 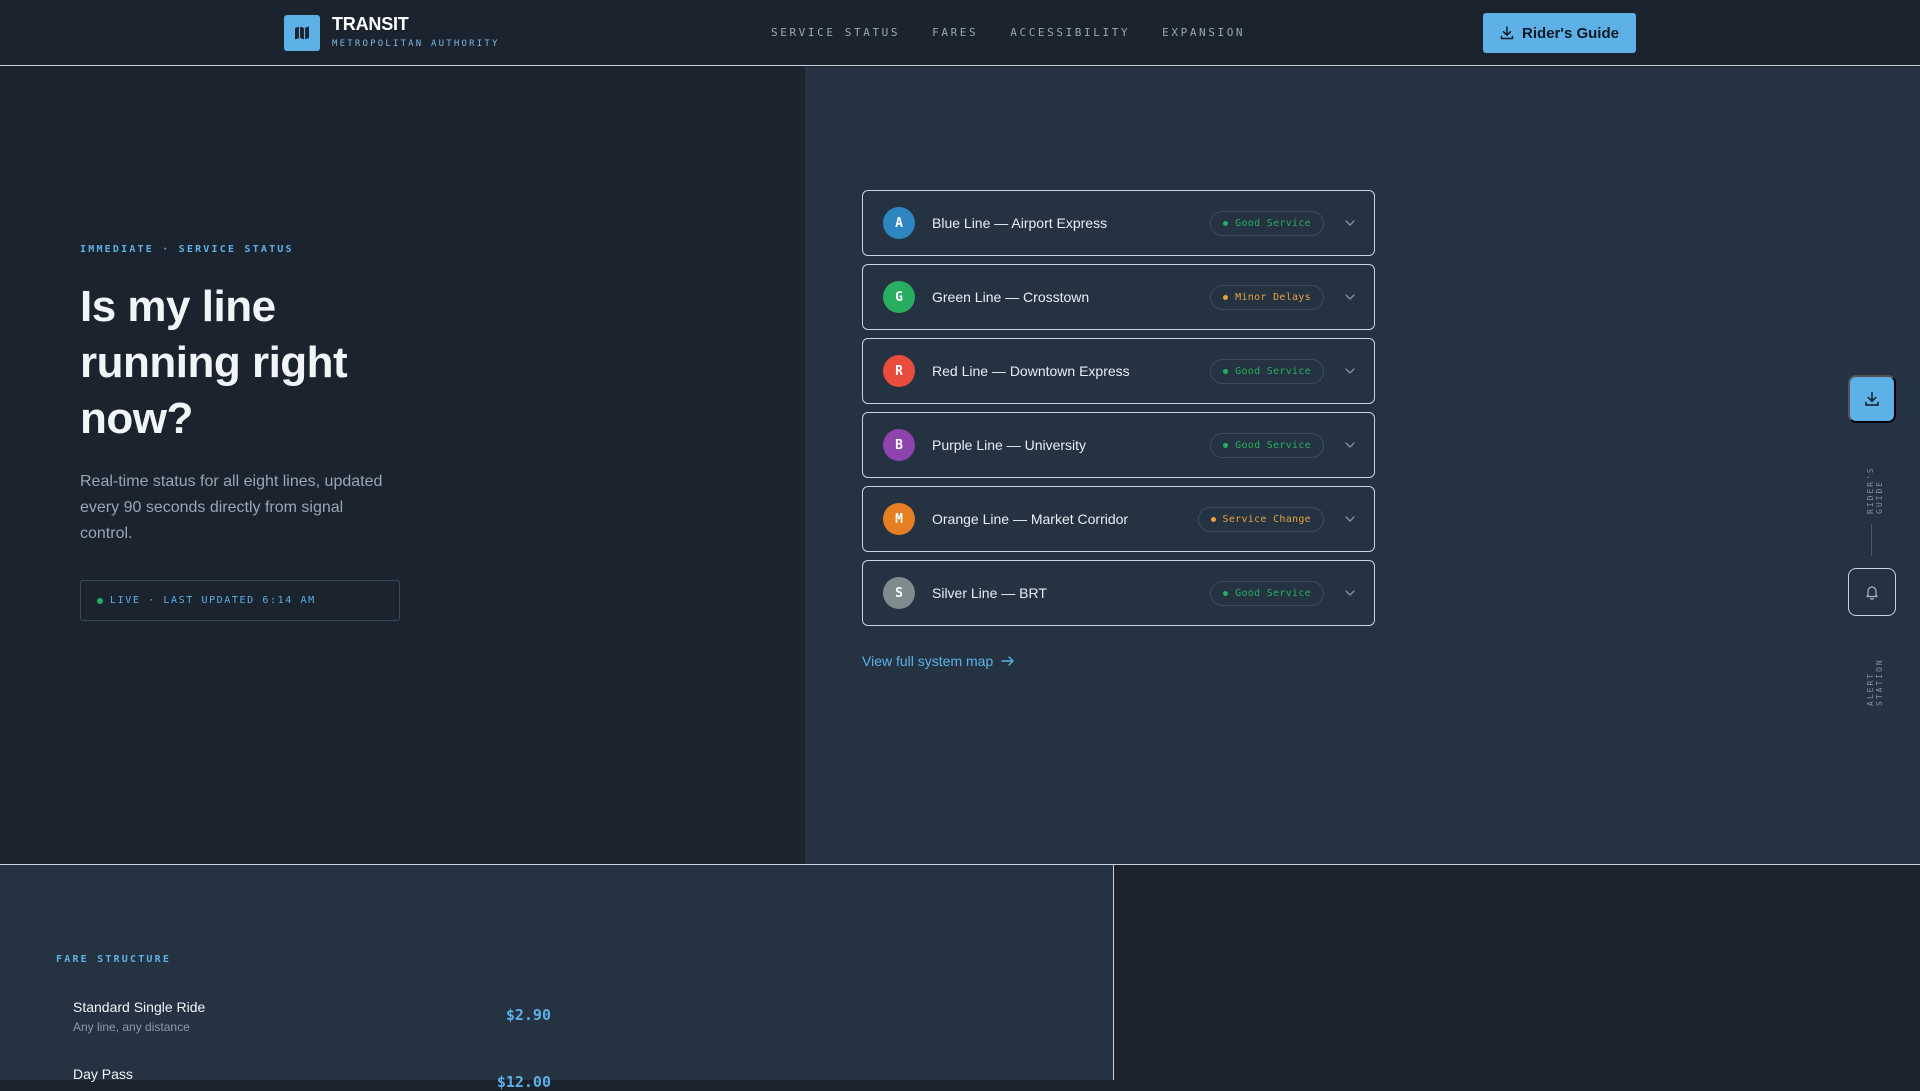 What do you see at coordinates (1273, 297) in the screenshot?
I see `status-text: Minor Delays` at bounding box center [1273, 297].